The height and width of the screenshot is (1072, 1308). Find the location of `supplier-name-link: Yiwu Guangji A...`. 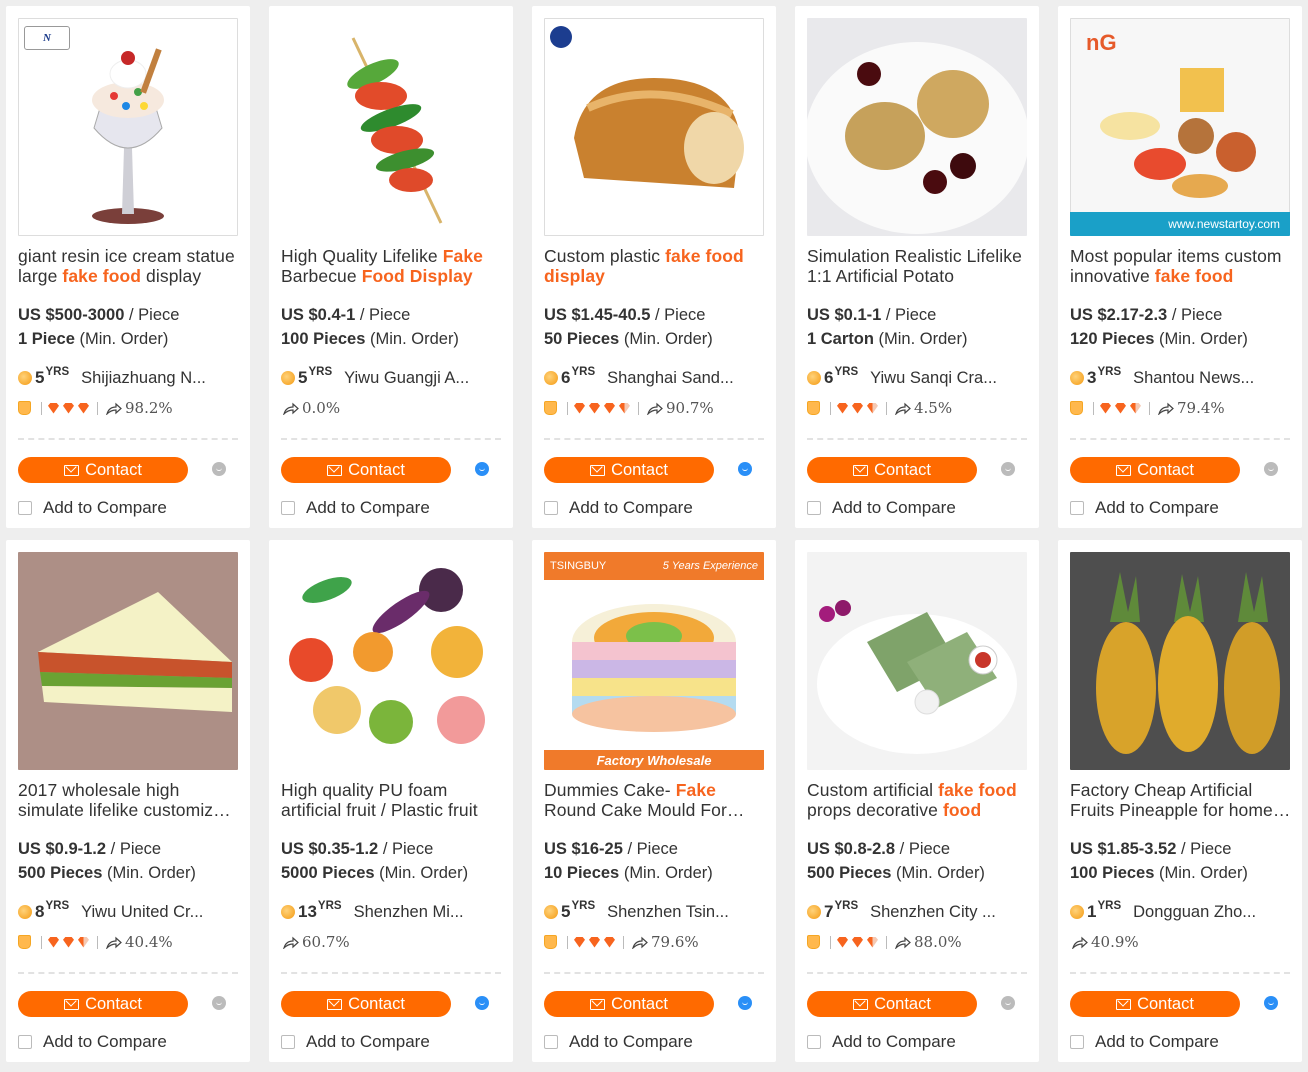

supplier-name-link: Yiwu Guangji A... is located at coordinates (406, 378).